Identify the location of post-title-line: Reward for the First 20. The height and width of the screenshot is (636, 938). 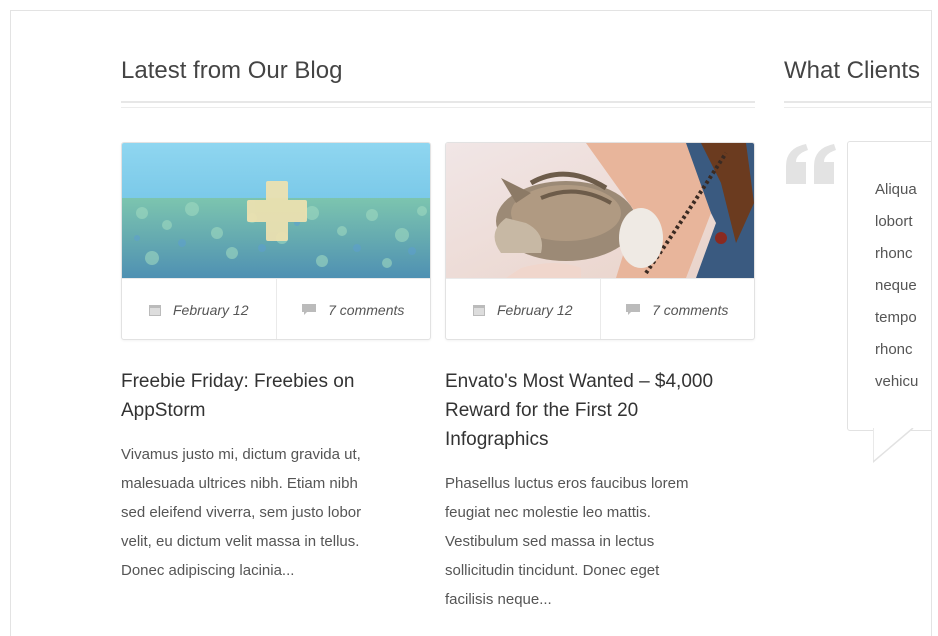
(541, 410).